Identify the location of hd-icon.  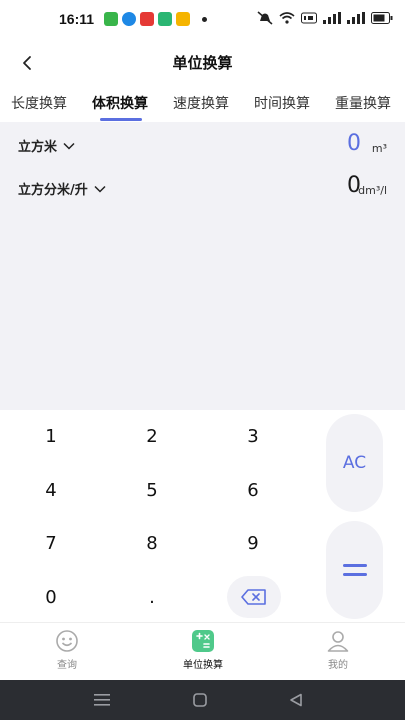
(309, 18).